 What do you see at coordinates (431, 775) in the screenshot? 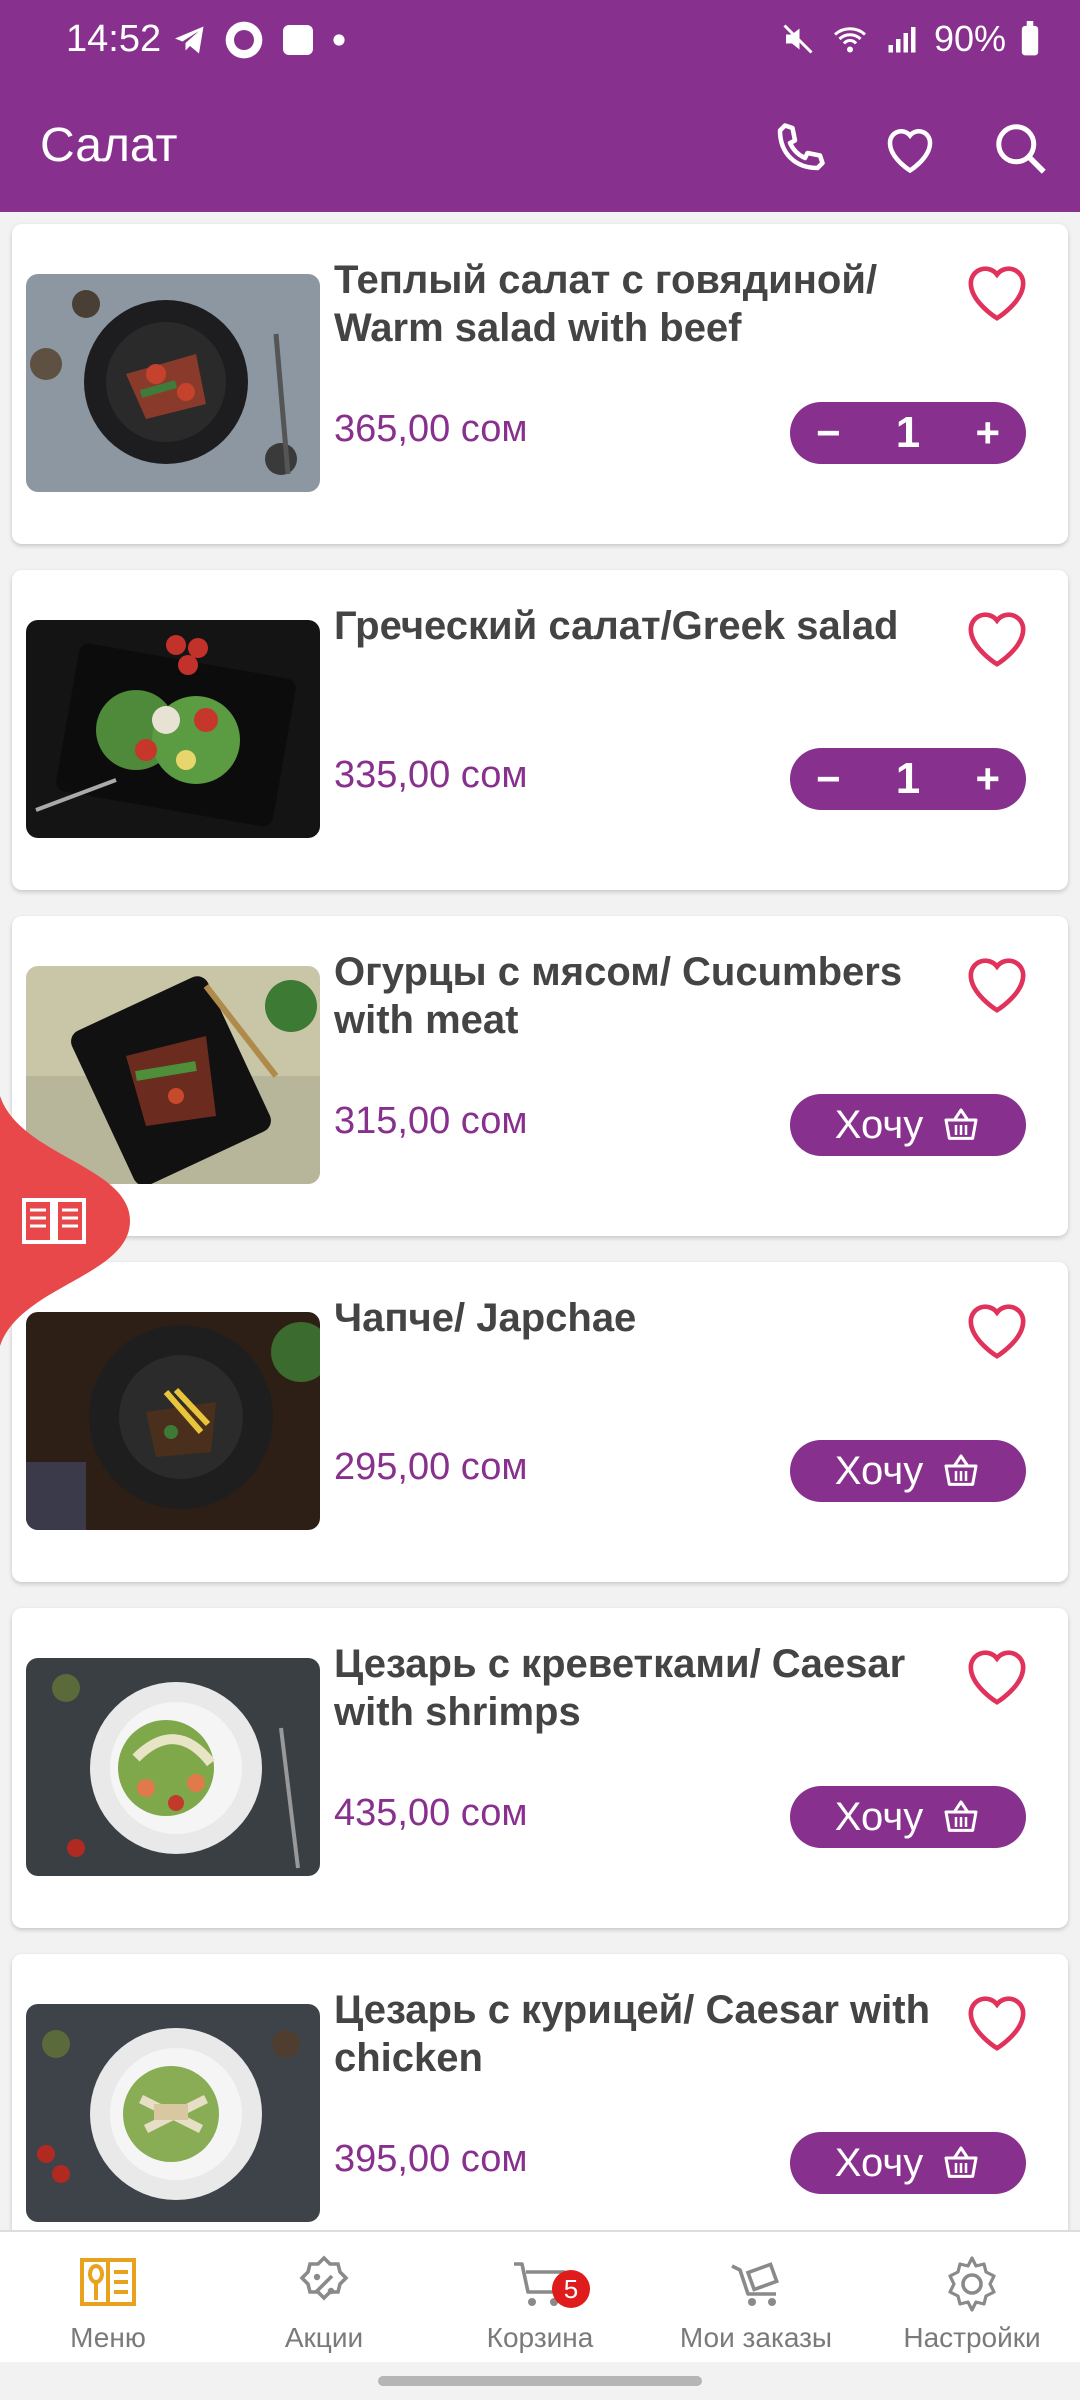
I see `product-price: 335,00 сом` at bounding box center [431, 775].